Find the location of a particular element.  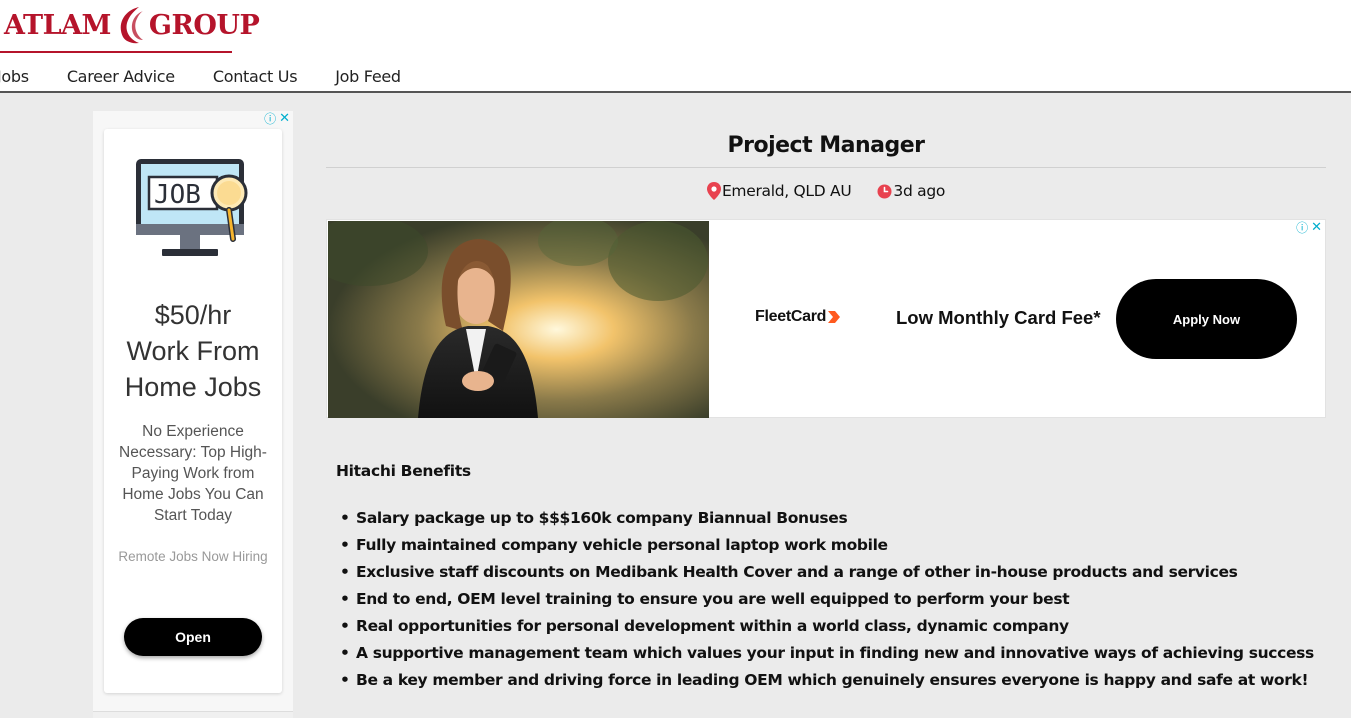

brand-logo: ATLAM GROUP is located at coordinates (132, 25).